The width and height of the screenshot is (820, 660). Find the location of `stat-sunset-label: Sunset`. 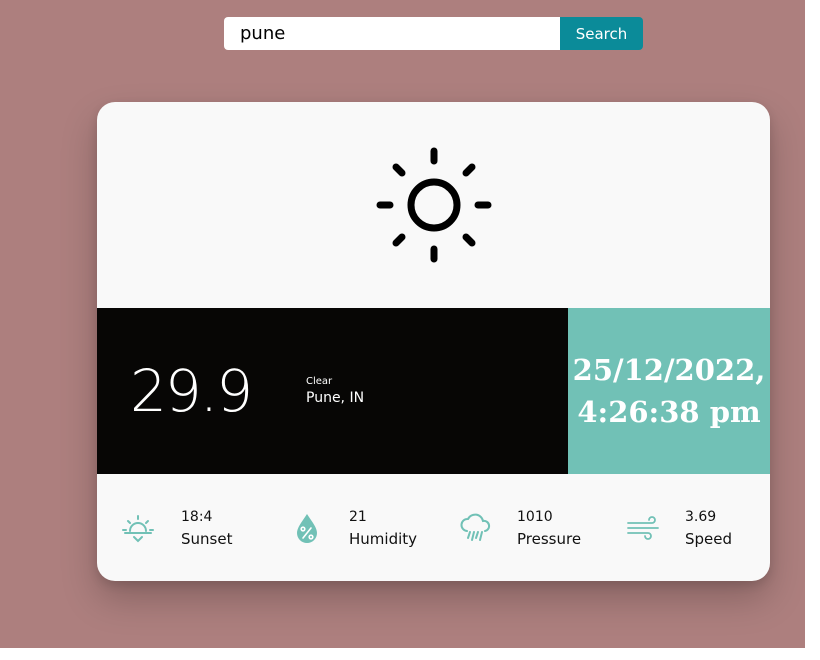

stat-sunset-label: Sunset is located at coordinates (207, 539).